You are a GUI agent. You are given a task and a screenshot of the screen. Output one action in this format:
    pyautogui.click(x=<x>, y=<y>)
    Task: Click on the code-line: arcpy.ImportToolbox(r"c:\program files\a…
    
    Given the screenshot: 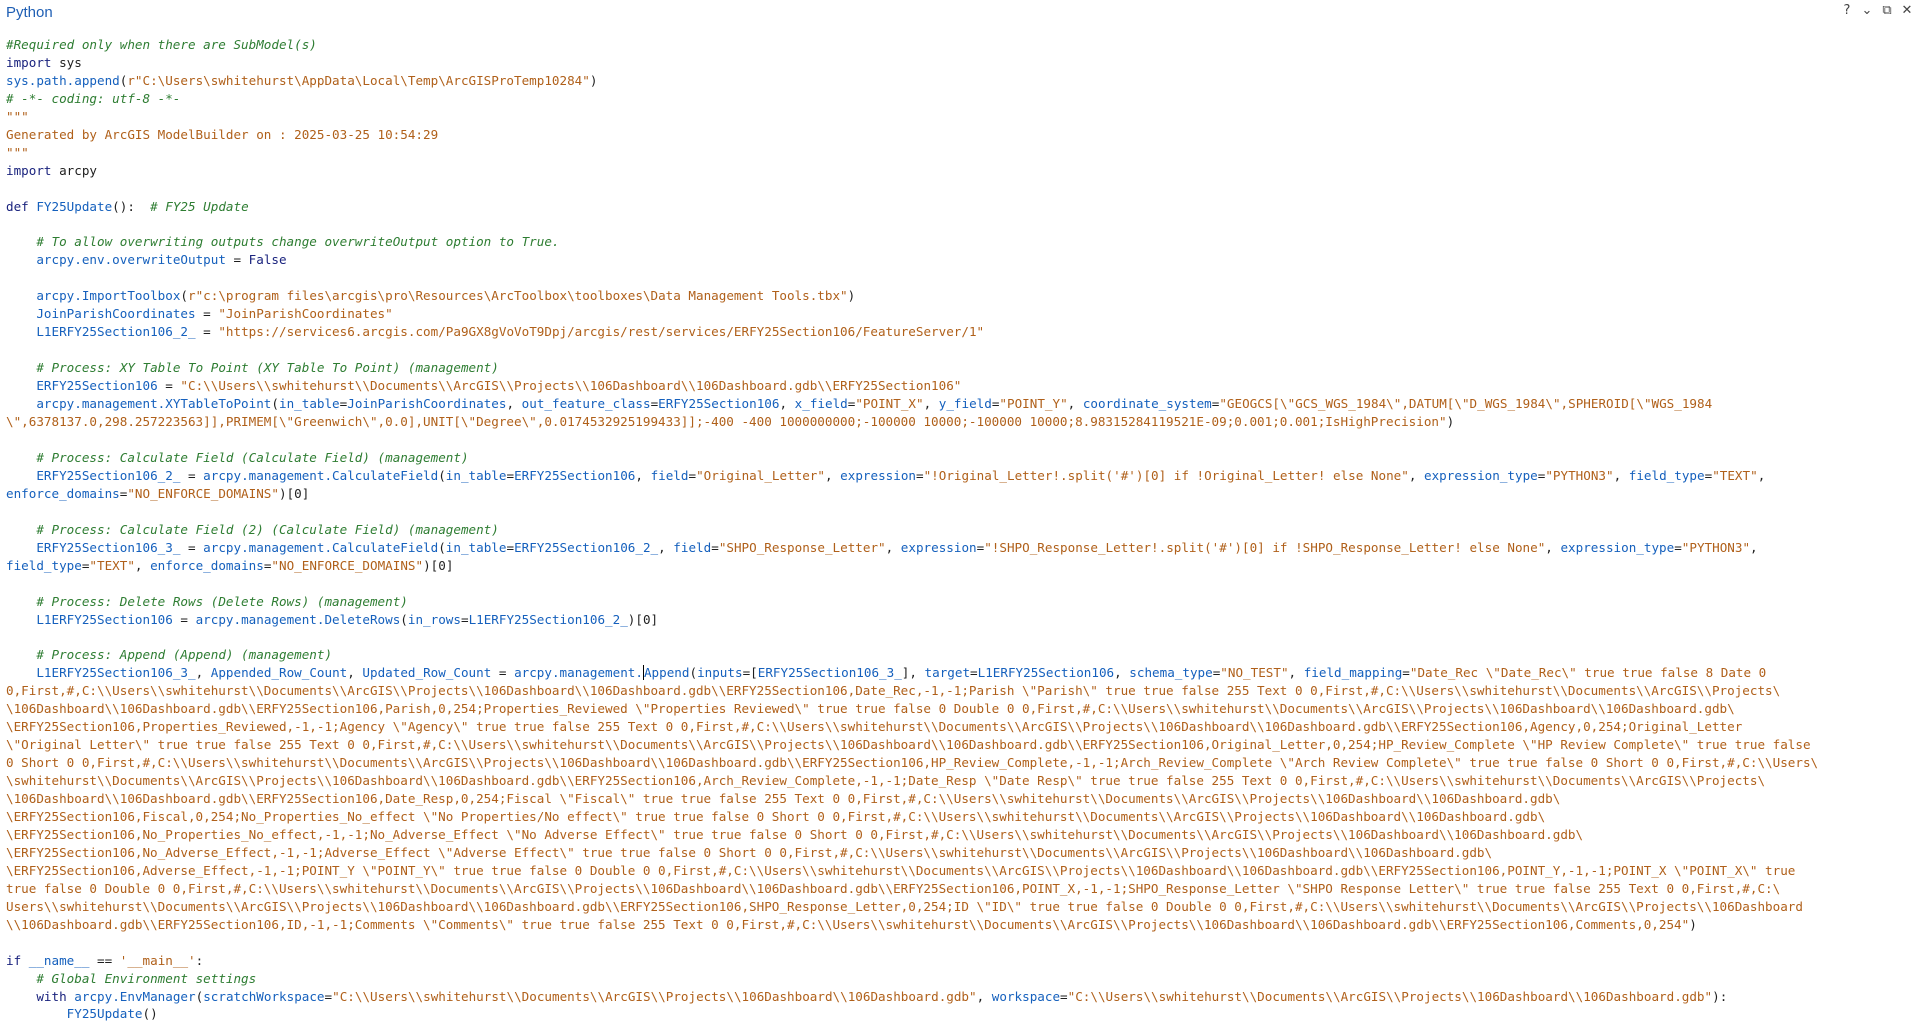 What is the action you would take?
    pyautogui.click(x=957, y=296)
    